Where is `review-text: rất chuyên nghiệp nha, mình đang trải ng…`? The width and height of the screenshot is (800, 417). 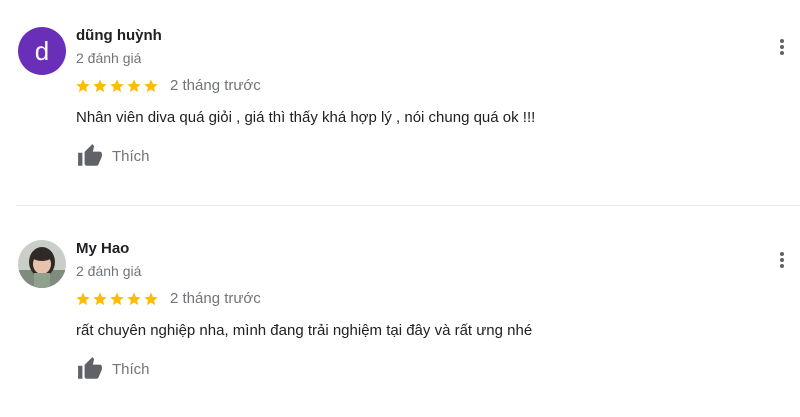
review-text: rất chuyên nghiệp nha, mình đang trải ng… is located at coordinates (304, 330).